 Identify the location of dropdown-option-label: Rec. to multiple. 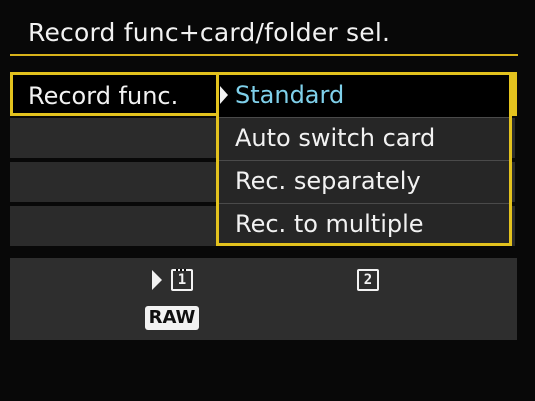
(329, 224).